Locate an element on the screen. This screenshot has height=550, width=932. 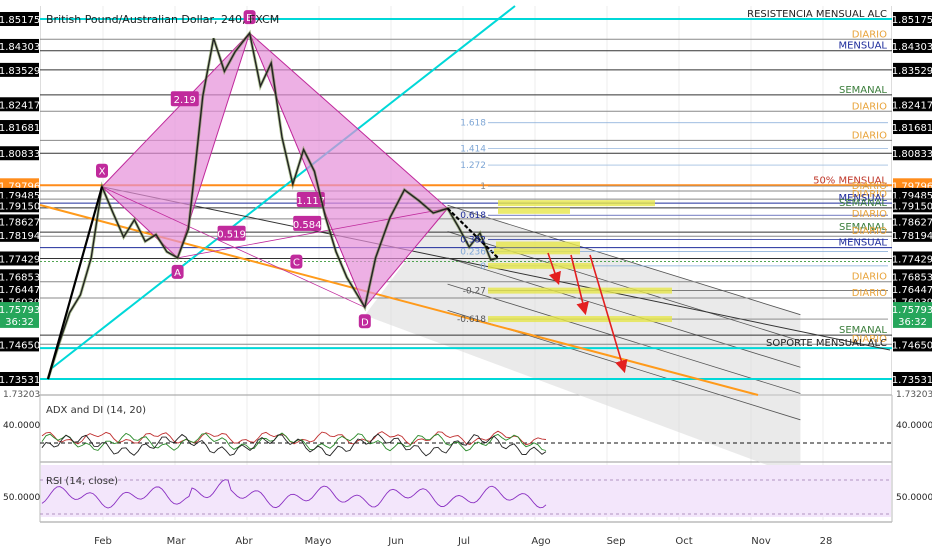
month-label: Mayo is located at coordinates (318, 541).